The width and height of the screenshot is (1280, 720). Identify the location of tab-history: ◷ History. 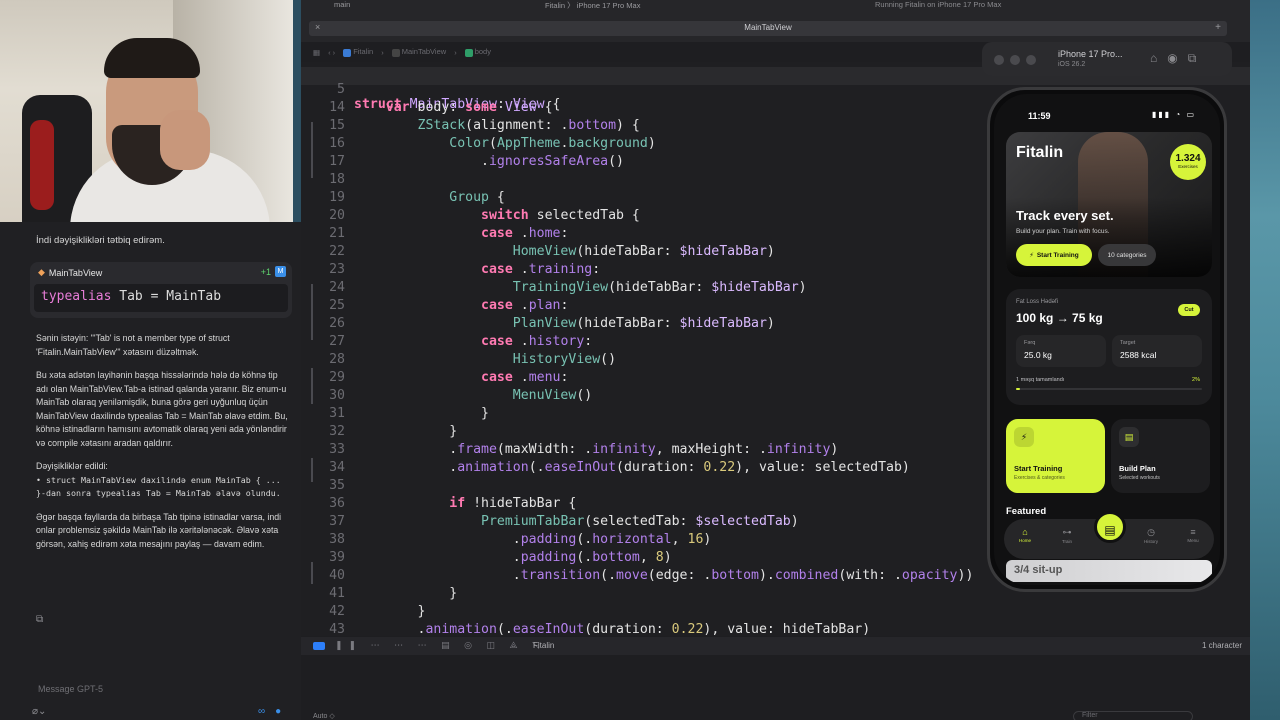
(1151, 535).